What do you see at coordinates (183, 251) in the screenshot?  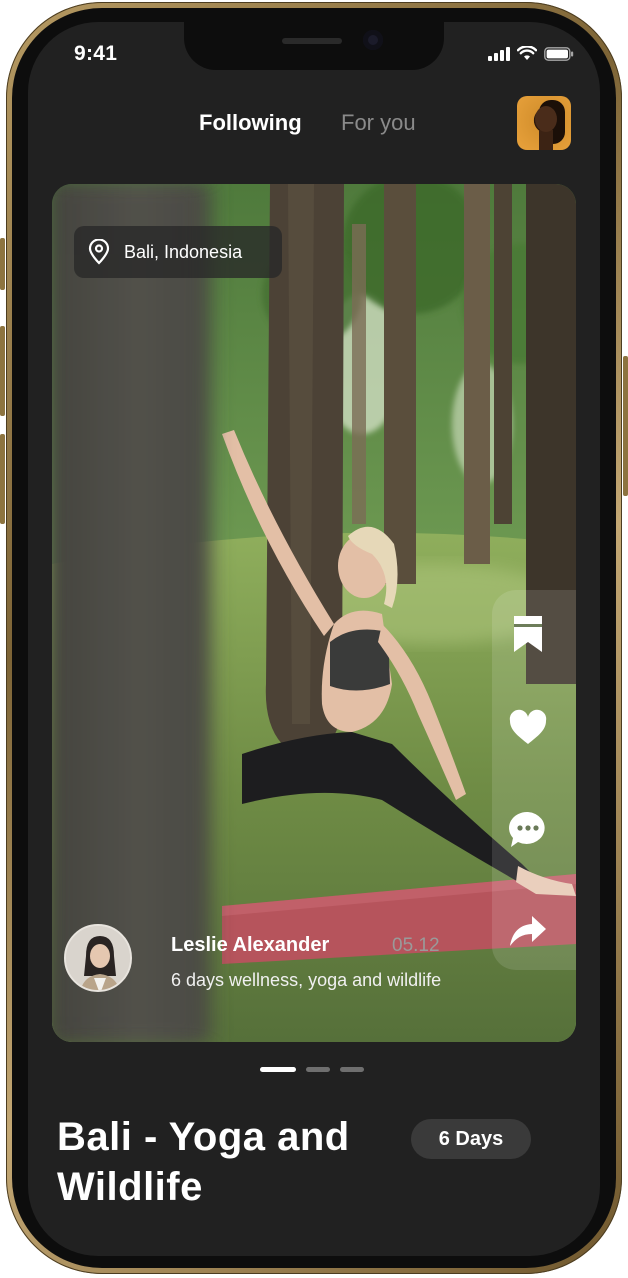 I see `location-label: Bali, Indonesia` at bounding box center [183, 251].